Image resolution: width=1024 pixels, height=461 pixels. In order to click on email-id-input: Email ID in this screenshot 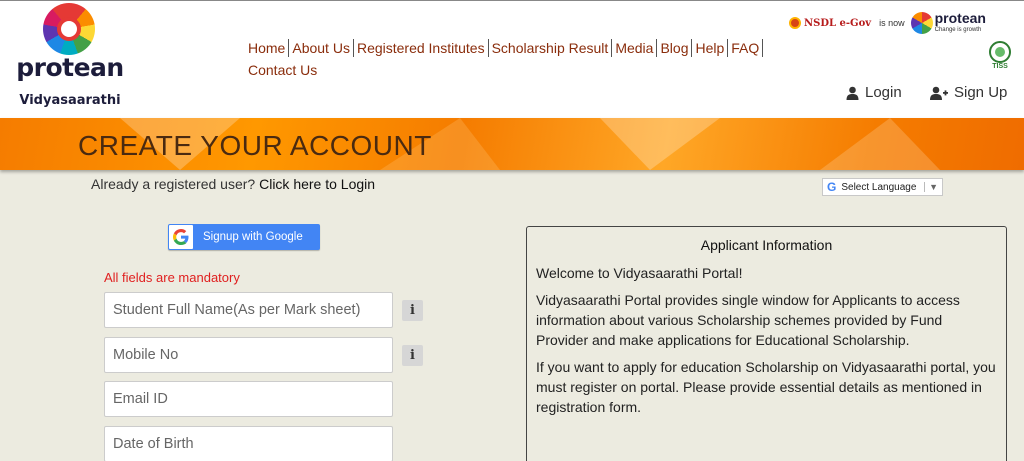, I will do `click(248, 399)`.